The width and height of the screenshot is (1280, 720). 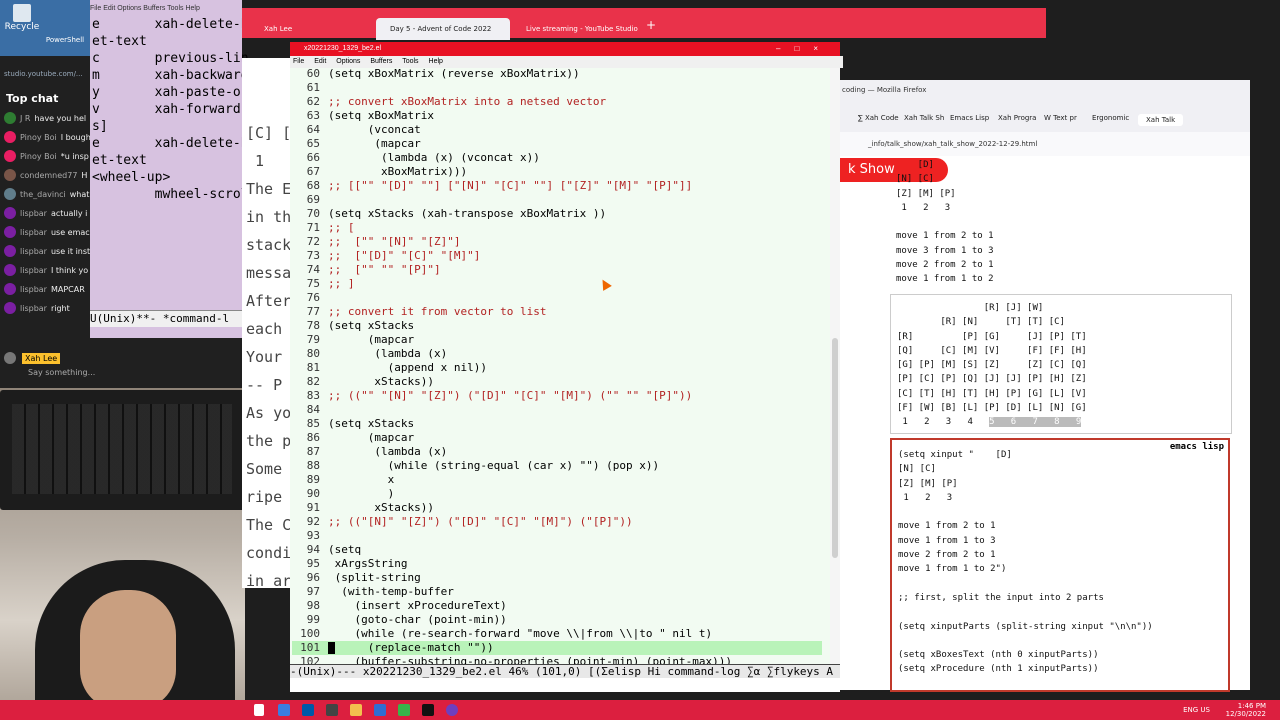 What do you see at coordinates (557, 494) in the screenshot?
I see `code-line: 90 )` at bounding box center [557, 494].